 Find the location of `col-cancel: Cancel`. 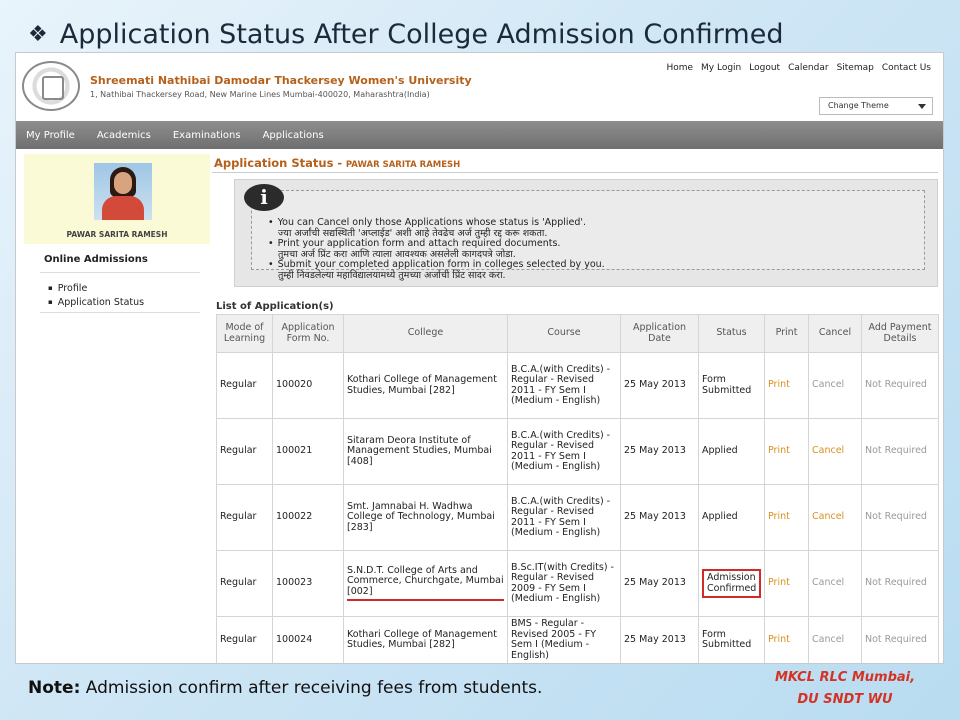

col-cancel: Cancel is located at coordinates (835, 333).